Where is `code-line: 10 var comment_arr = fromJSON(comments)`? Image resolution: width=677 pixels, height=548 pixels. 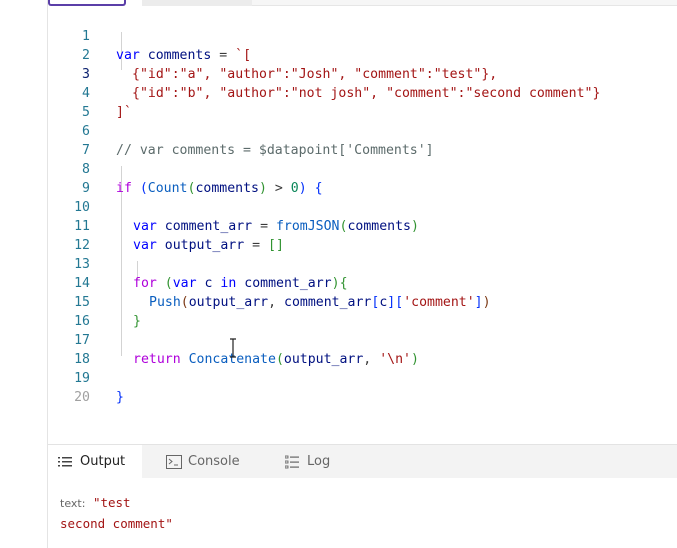 code-line: 10 var comment_arr = fromJSON(comments) is located at coordinates (362, 206).